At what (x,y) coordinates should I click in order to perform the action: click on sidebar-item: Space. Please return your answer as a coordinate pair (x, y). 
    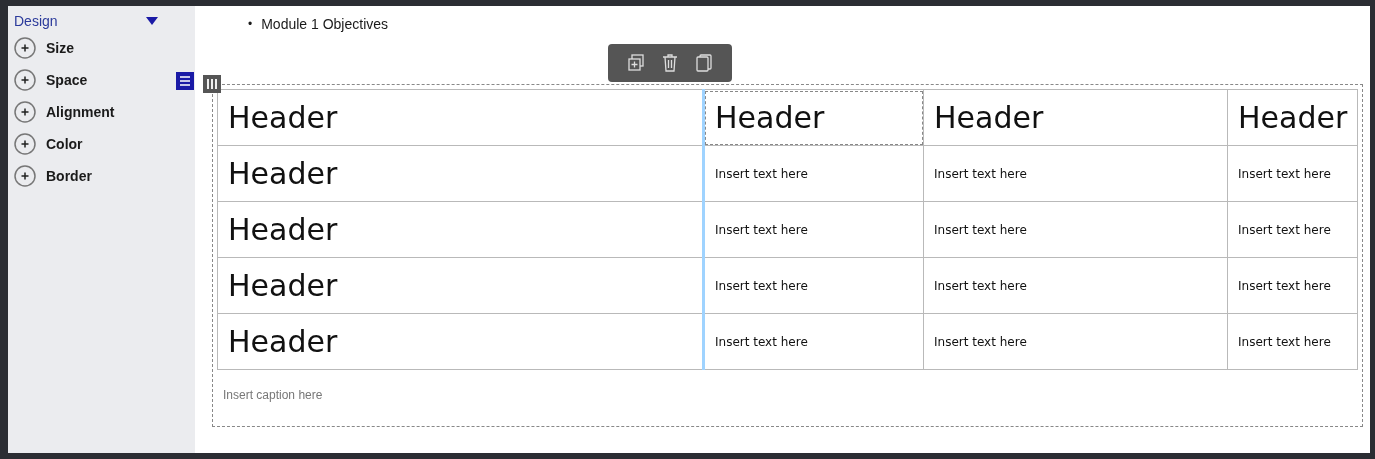
    Looking at the image, I should click on (67, 80).